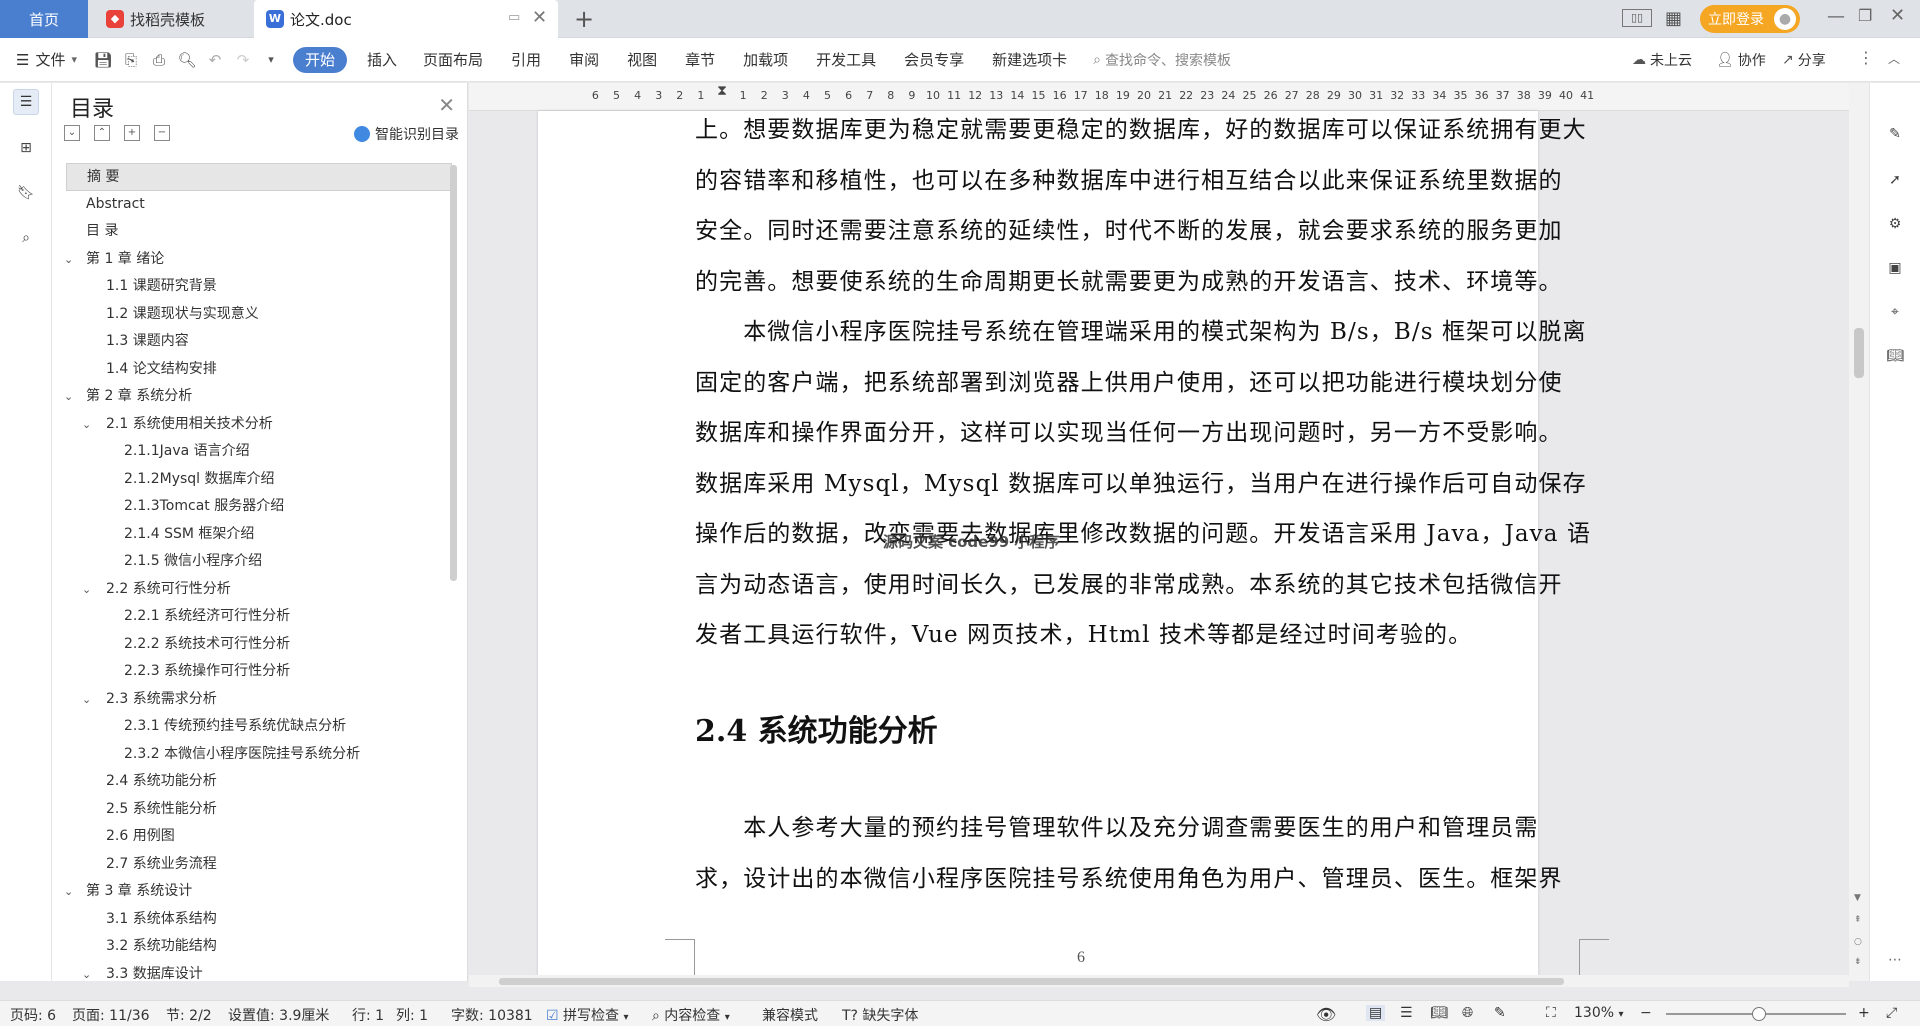  What do you see at coordinates (1759, 1014) in the screenshot?
I see `zoom-slider-thumb` at bounding box center [1759, 1014].